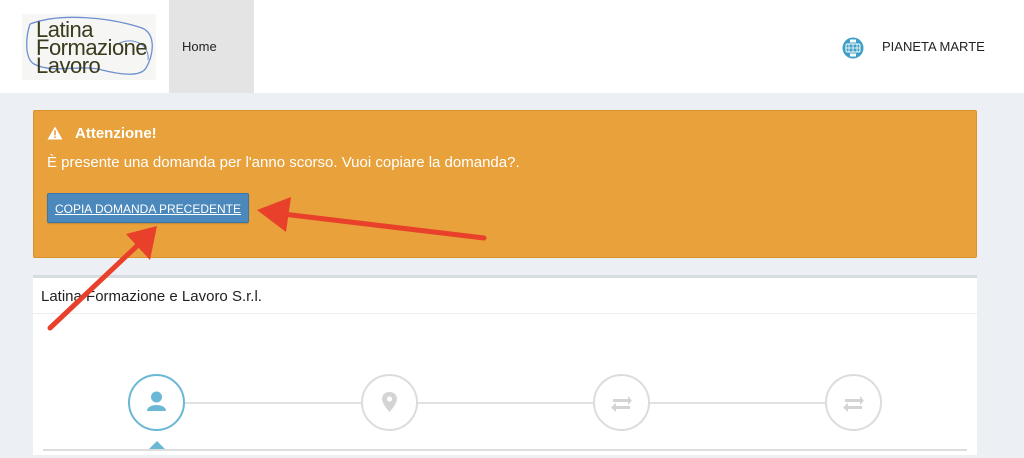  What do you see at coordinates (89, 47) in the screenshot?
I see `company-logo: Latina Formazione Lavoro` at bounding box center [89, 47].